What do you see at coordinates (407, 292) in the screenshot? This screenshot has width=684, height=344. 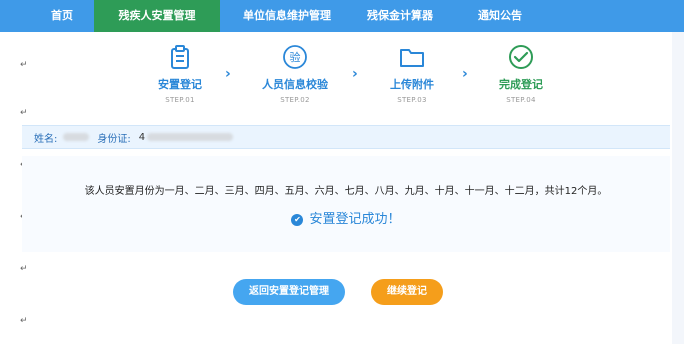 I see `continue-registration-button: 继续登记` at bounding box center [407, 292].